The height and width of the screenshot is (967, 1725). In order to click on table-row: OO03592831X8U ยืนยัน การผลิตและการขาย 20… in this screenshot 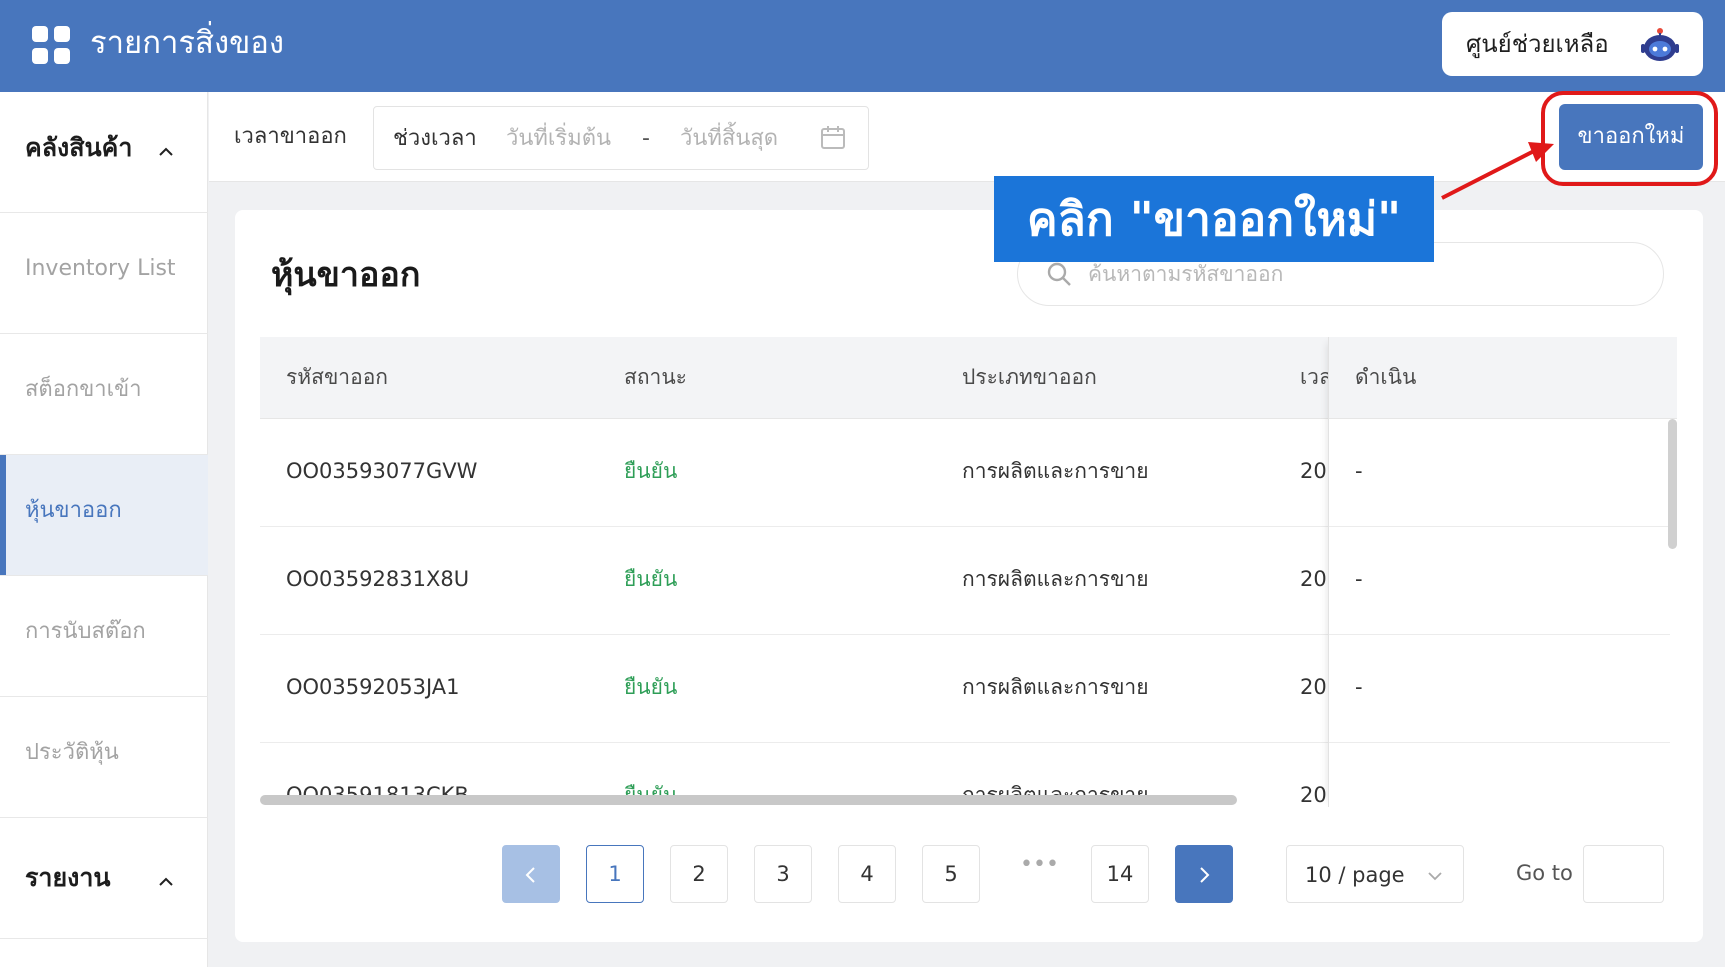, I will do `click(965, 581)`.